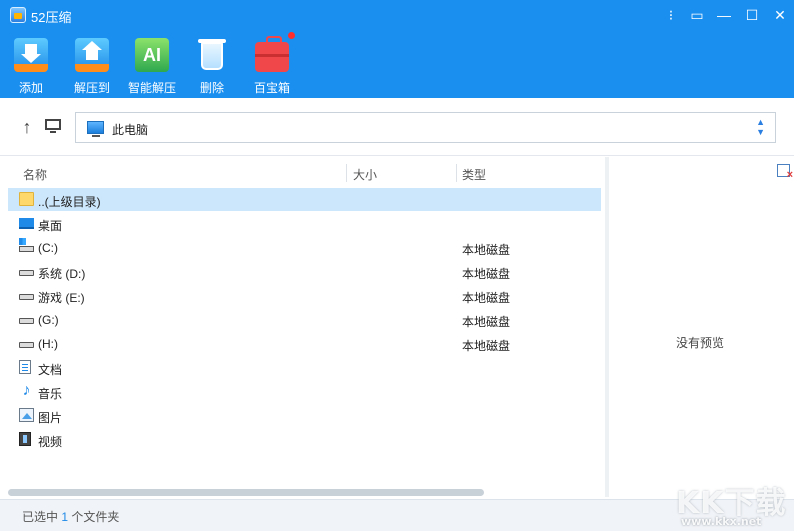  Describe the element at coordinates (211, 88) in the screenshot. I see `delete-label: 删除` at that location.